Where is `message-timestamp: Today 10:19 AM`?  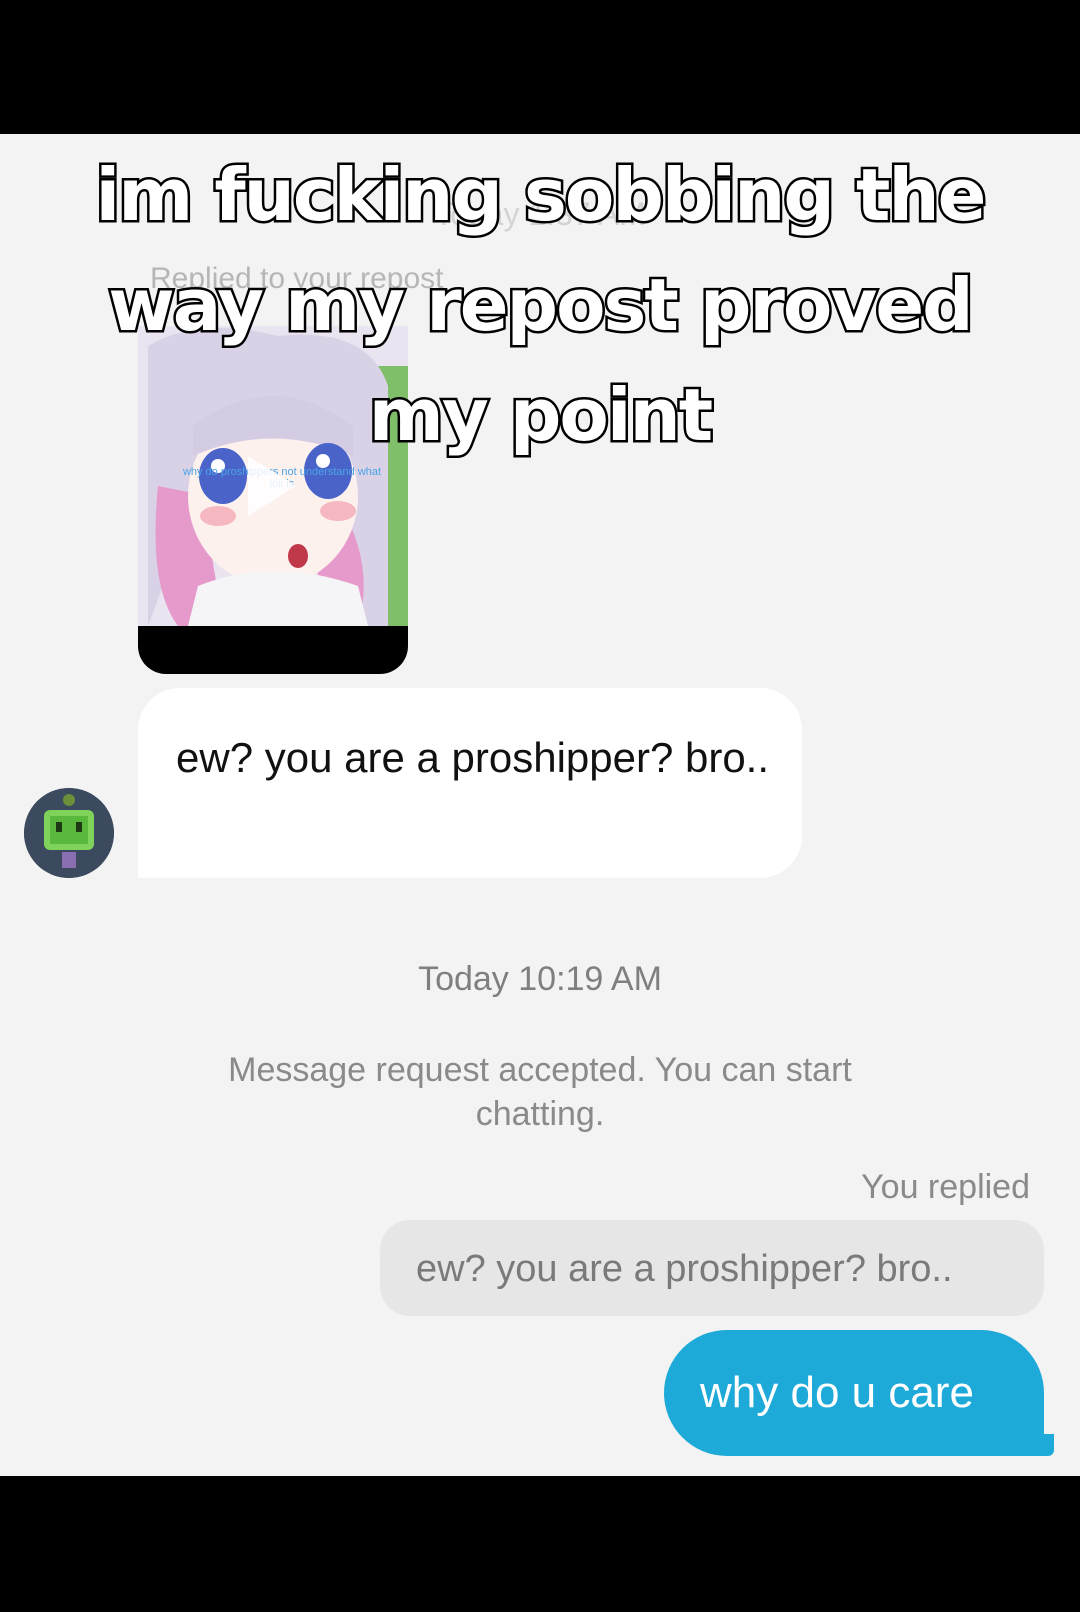 message-timestamp: Today 10:19 AM is located at coordinates (540, 979).